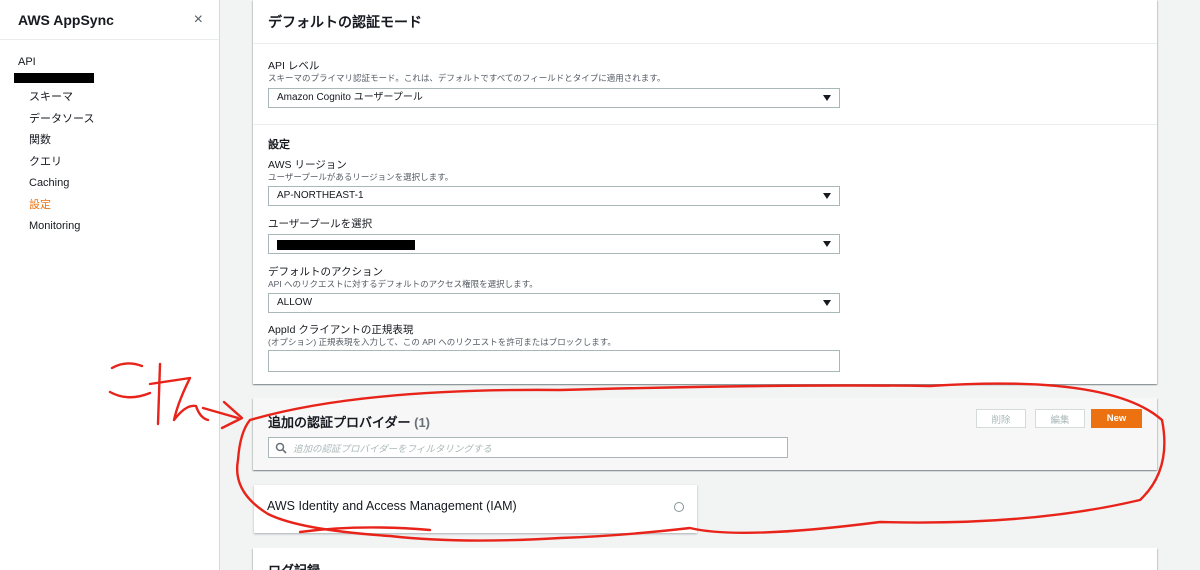  Describe the element at coordinates (307, 165) in the screenshot. I see `region-label: AWS リージョン` at that location.